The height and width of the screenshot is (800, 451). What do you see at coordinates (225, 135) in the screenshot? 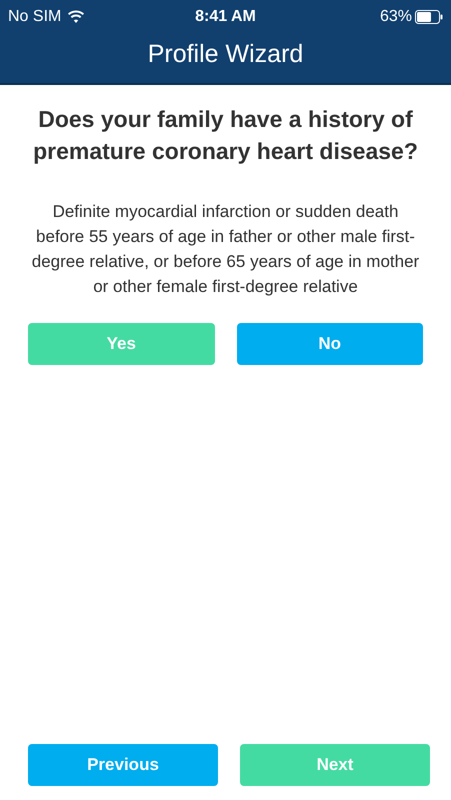
I see `question-text: Does your family have a history of premature coronary heart disease?` at bounding box center [225, 135].